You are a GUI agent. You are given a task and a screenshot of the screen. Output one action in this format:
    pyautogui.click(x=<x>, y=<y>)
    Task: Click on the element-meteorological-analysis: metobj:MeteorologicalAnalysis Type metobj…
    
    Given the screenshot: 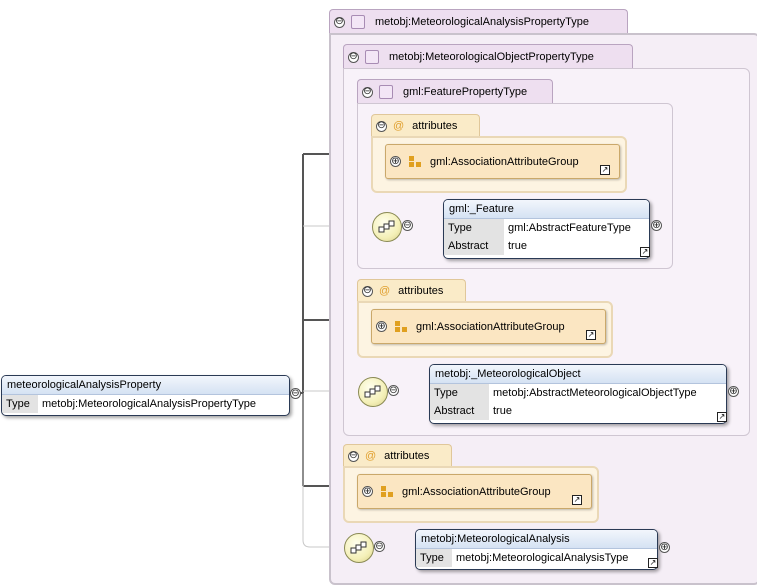 What is the action you would take?
    pyautogui.click(x=536, y=549)
    